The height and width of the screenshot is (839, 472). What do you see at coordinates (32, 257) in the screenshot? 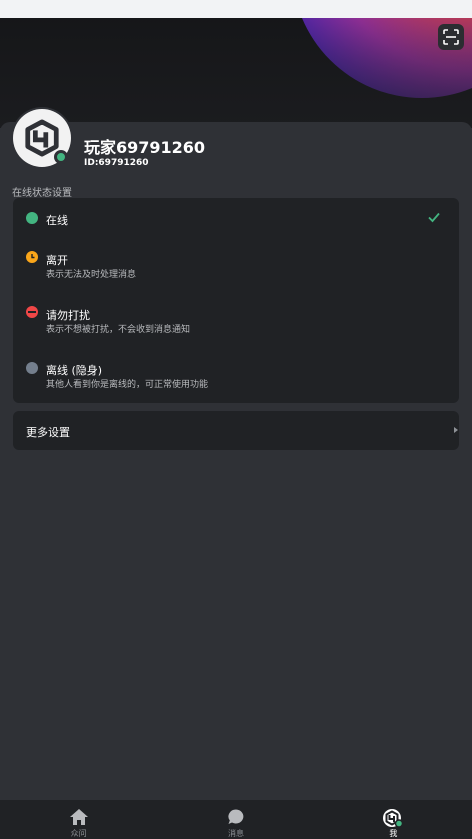
I see `clock-icon` at bounding box center [32, 257].